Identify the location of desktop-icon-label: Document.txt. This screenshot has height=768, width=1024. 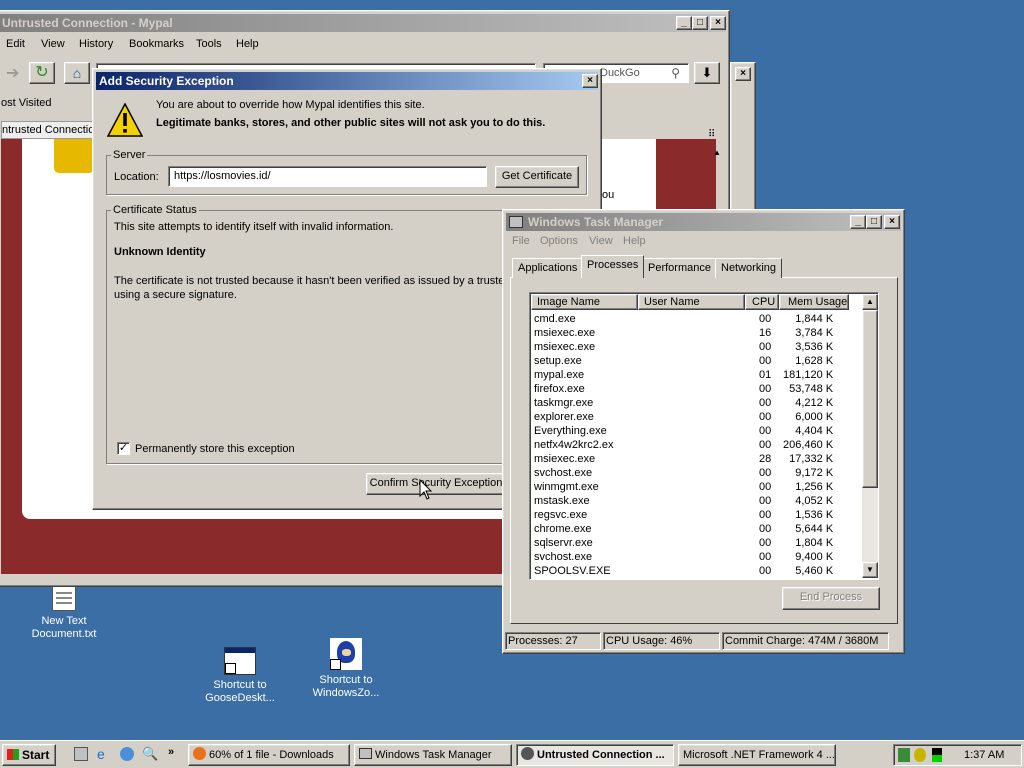
(64, 634).